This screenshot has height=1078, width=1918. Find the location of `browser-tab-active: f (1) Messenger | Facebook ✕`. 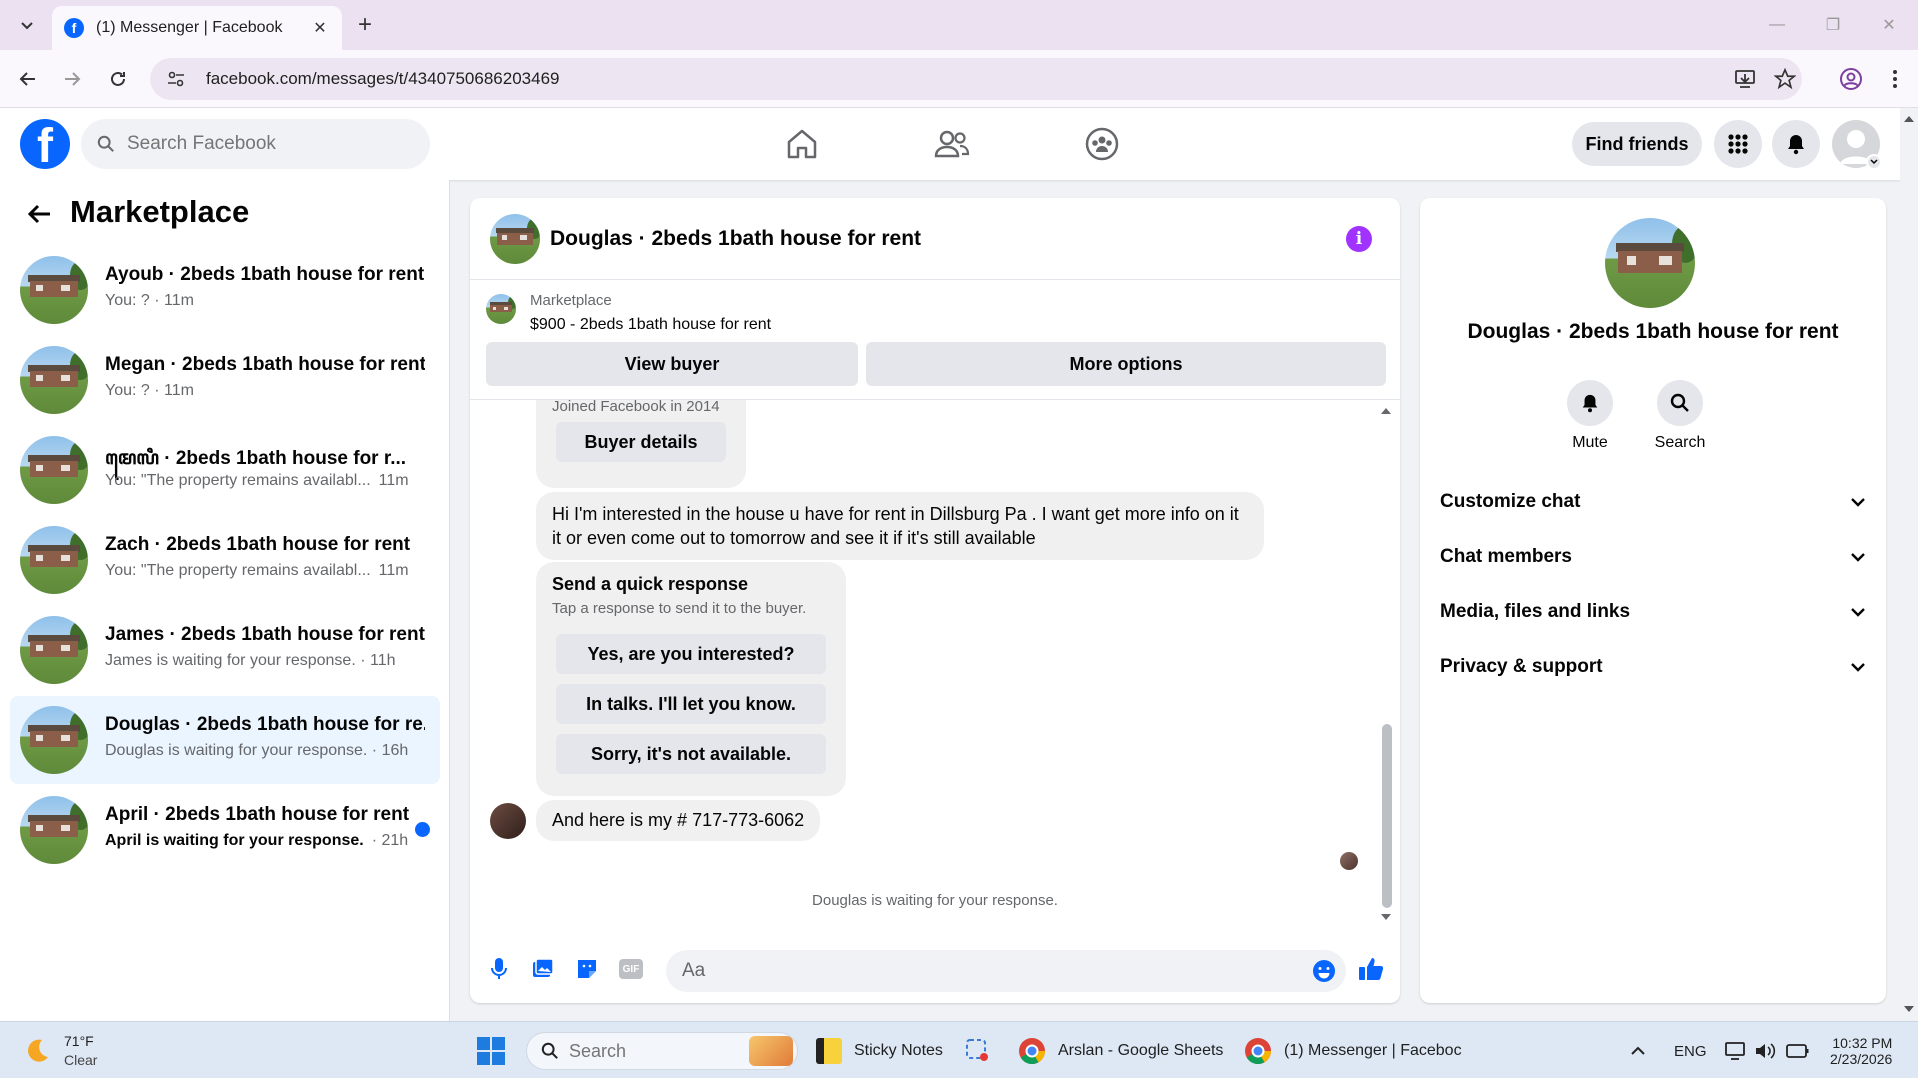

browser-tab-active: f (1) Messenger | Facebook ✕ is located at coordinates (197, 28).